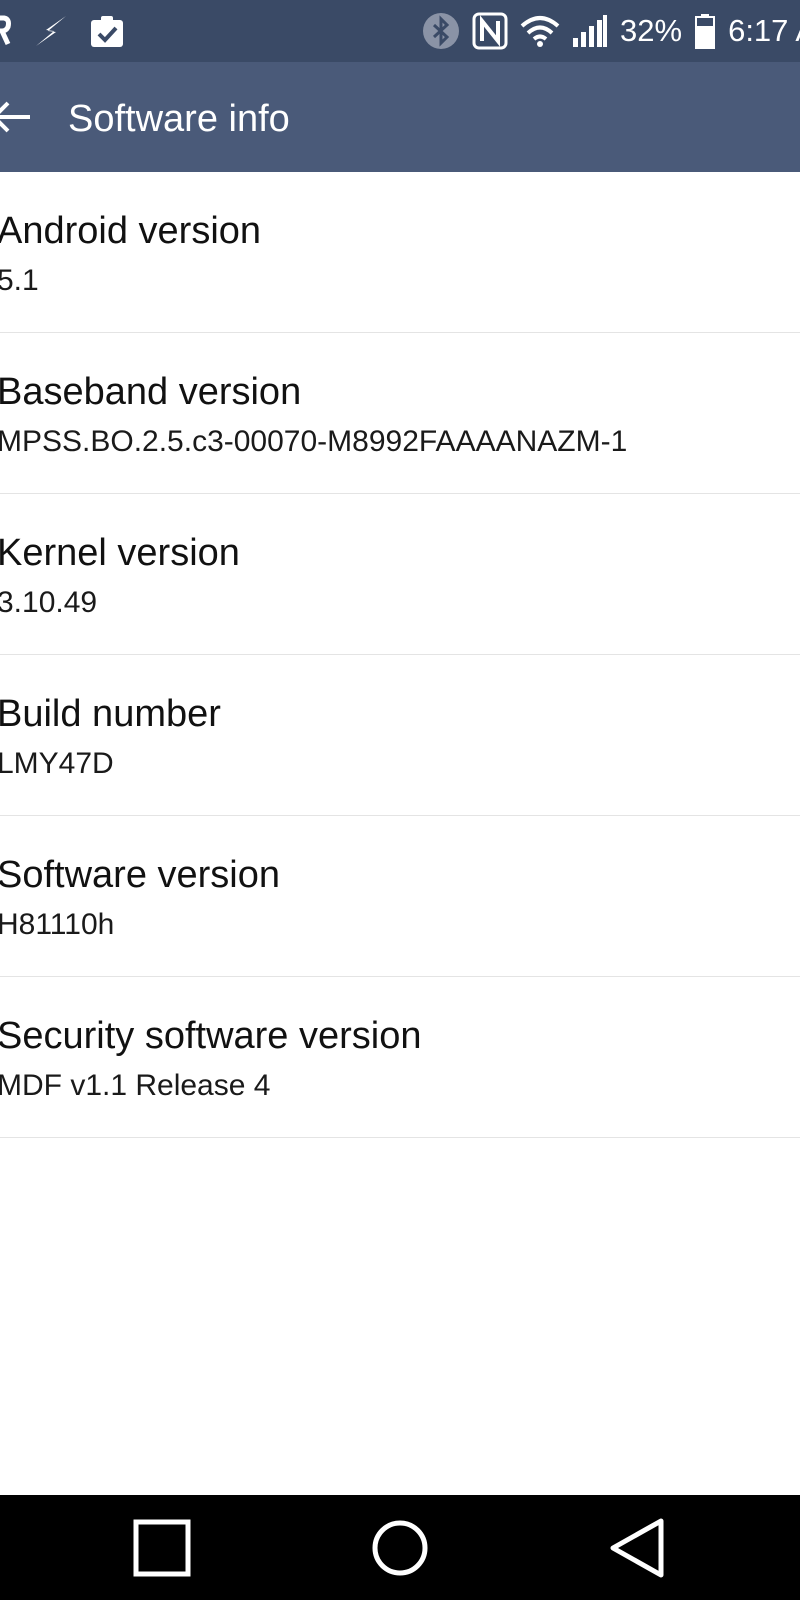  Describe the element at coordinates (441, 31) in the screenshot. I see `bluetooth-icon` at that location.